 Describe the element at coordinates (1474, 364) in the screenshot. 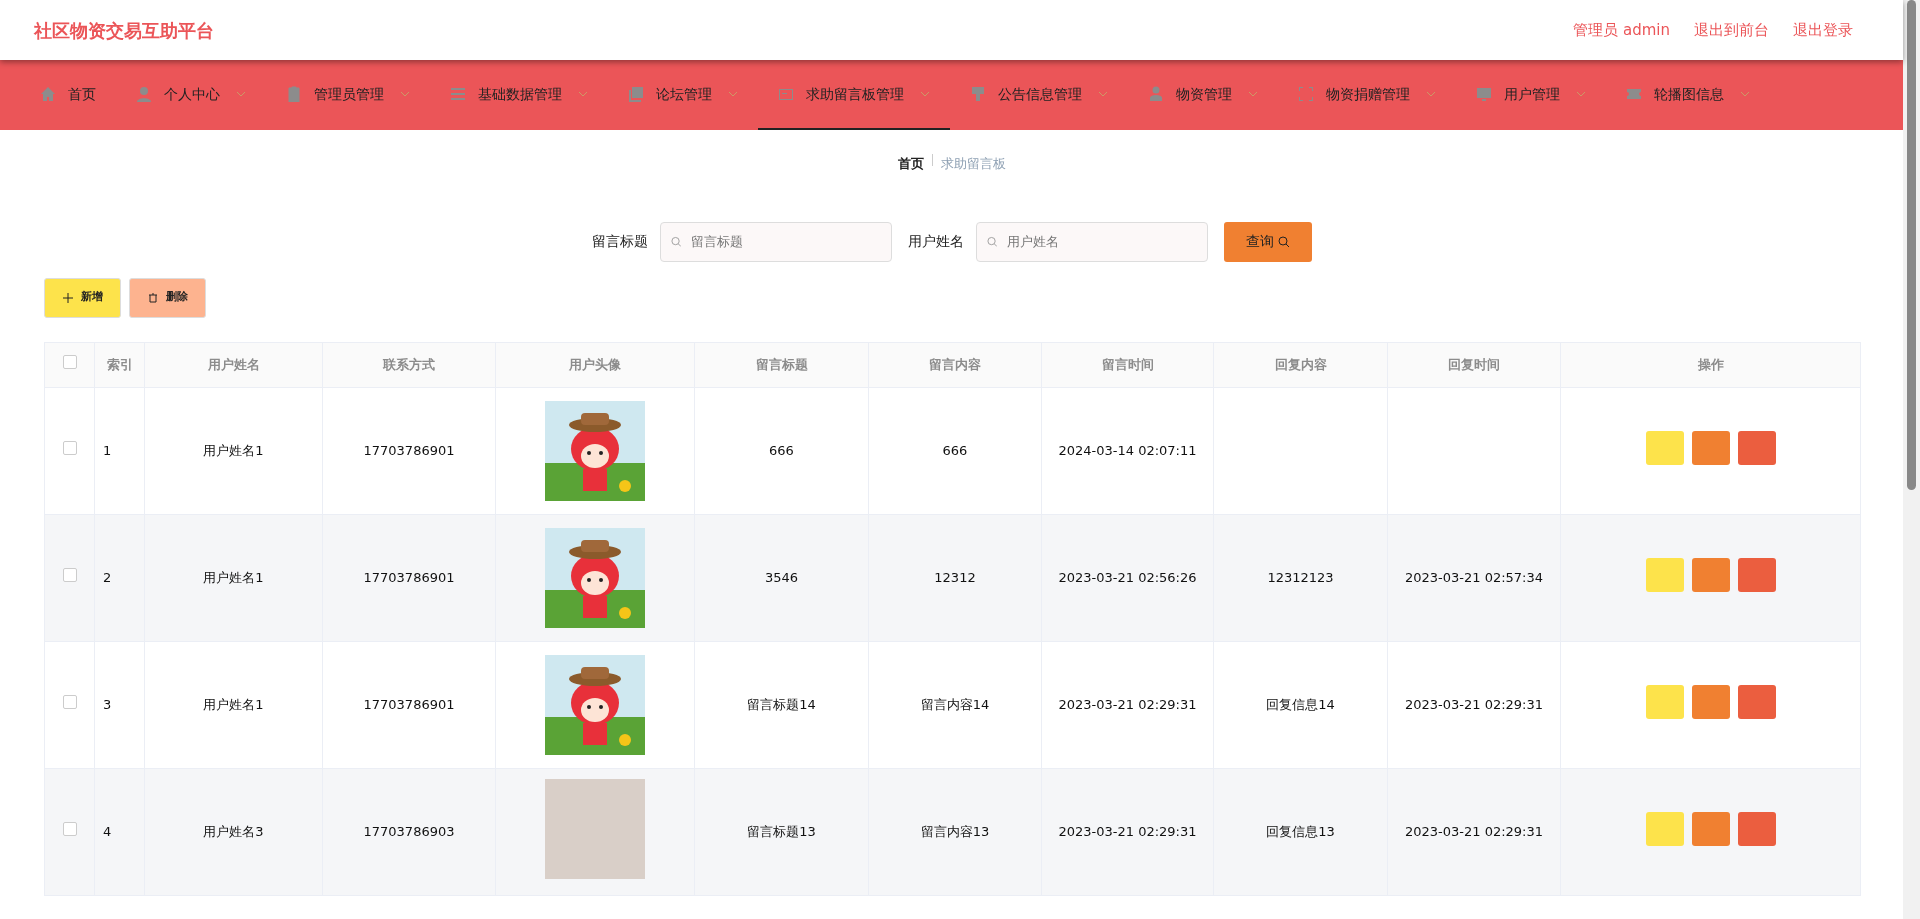

I see `column-header: 回复时间` at that location.